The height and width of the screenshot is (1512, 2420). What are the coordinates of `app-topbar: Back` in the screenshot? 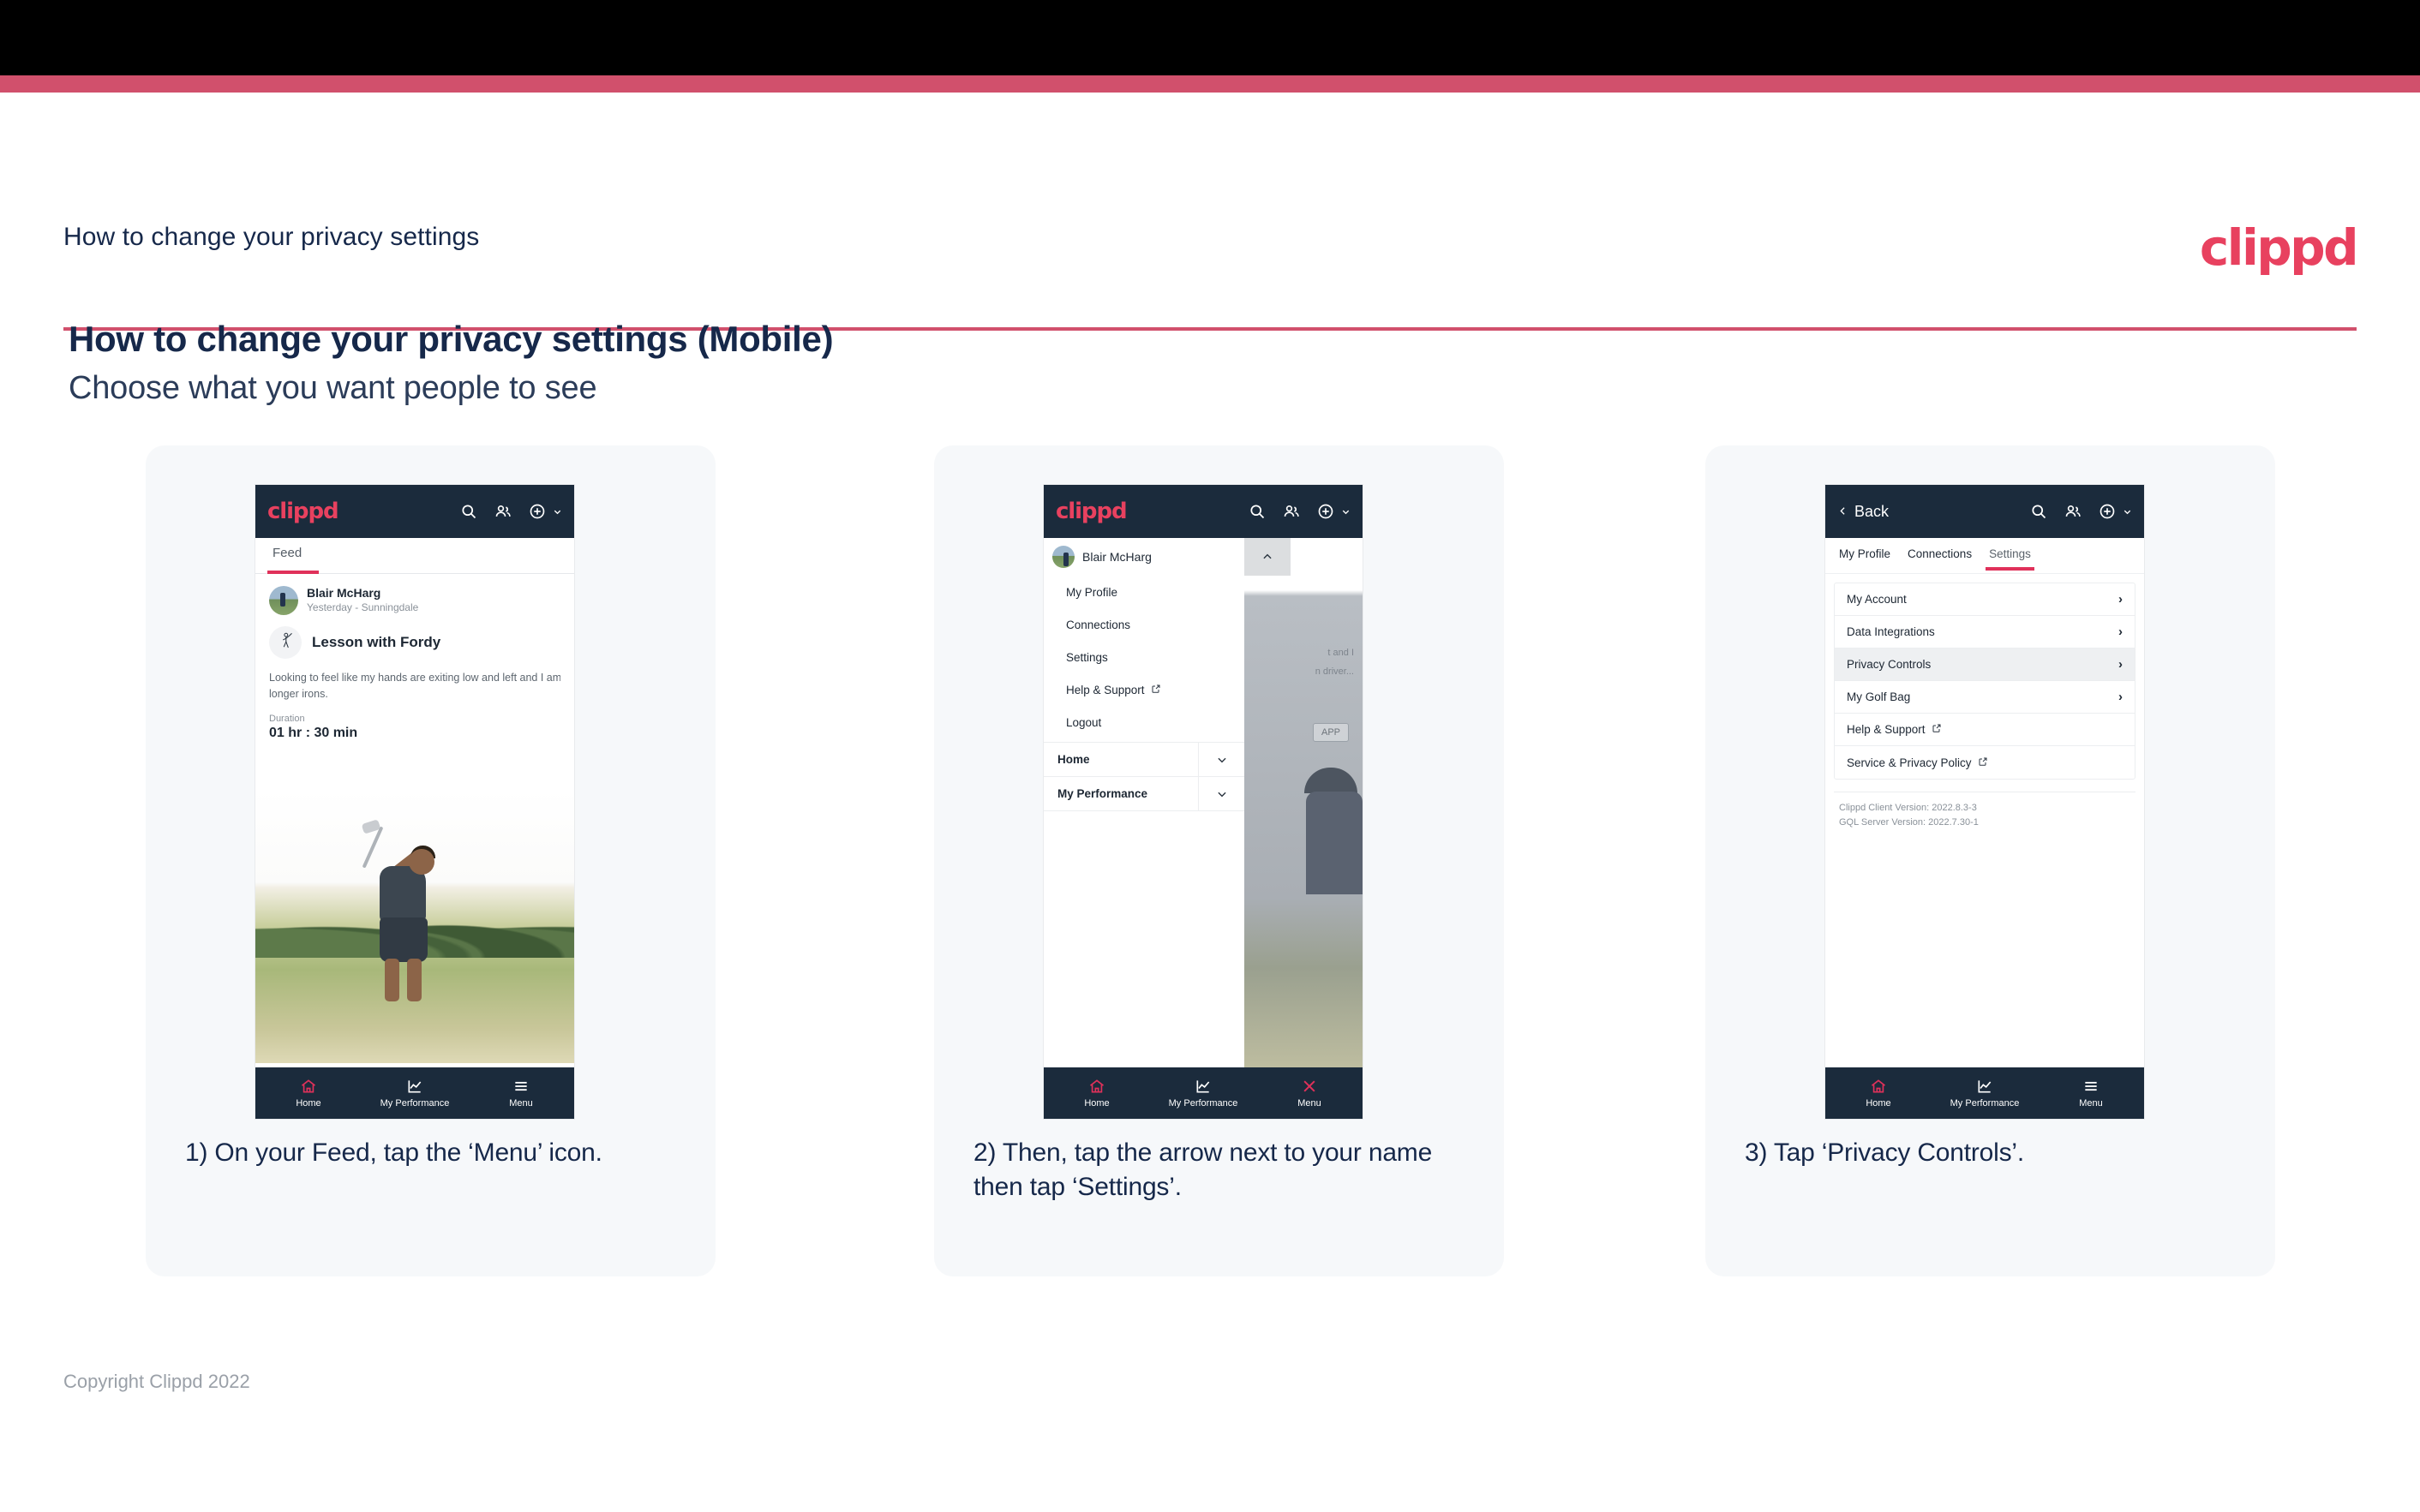 It's located at (1984, 511).